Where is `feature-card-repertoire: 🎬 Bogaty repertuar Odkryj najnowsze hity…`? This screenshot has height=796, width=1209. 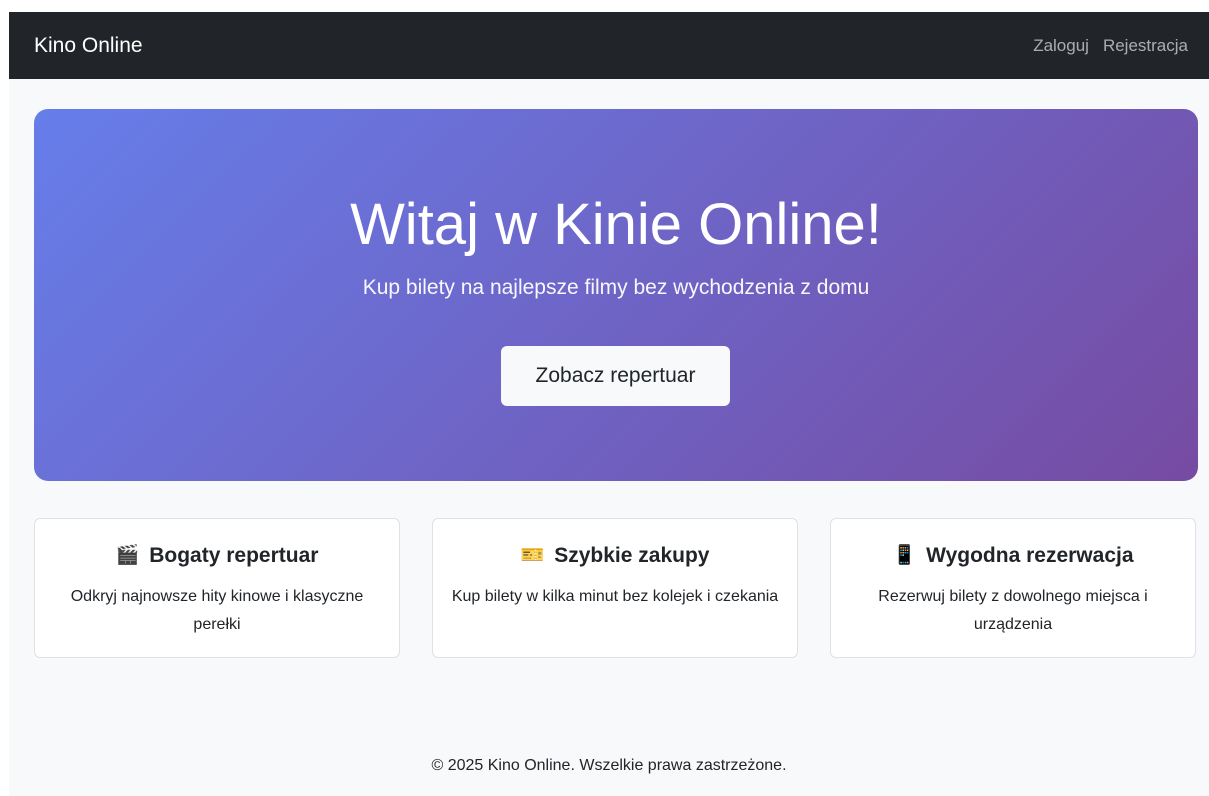 feature-card-repertoire: 🎬 Bogaty repertuar Odkryj najnowsze hity… is located at coordinates (217, 588).